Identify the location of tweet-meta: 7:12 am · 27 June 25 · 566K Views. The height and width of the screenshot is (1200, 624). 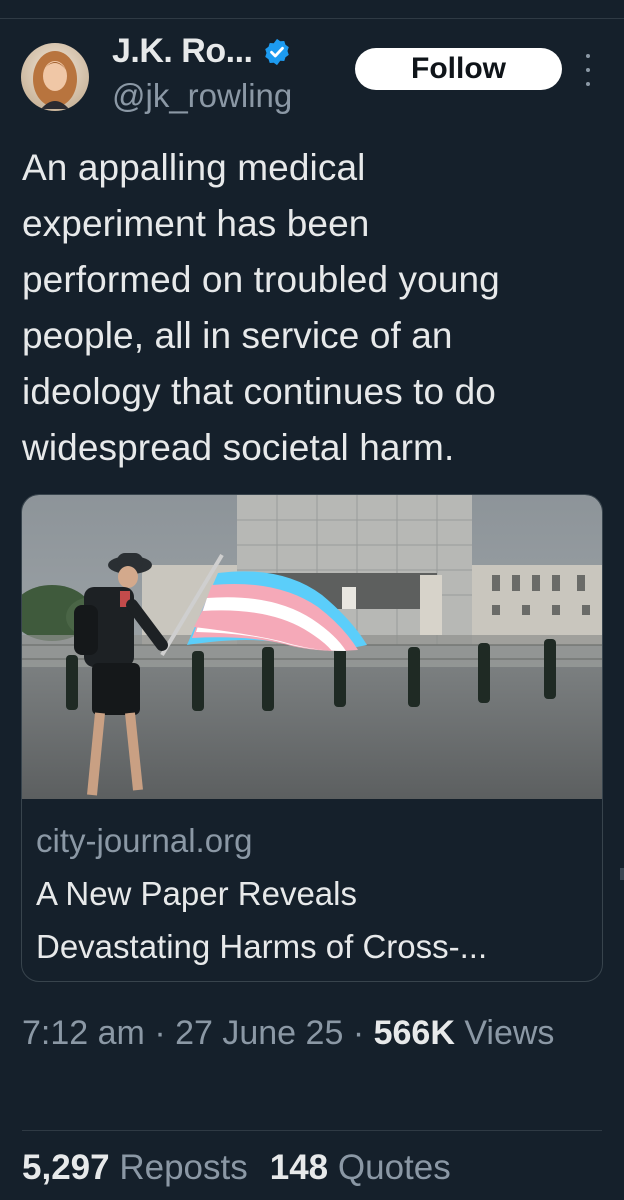
(312, 1033).